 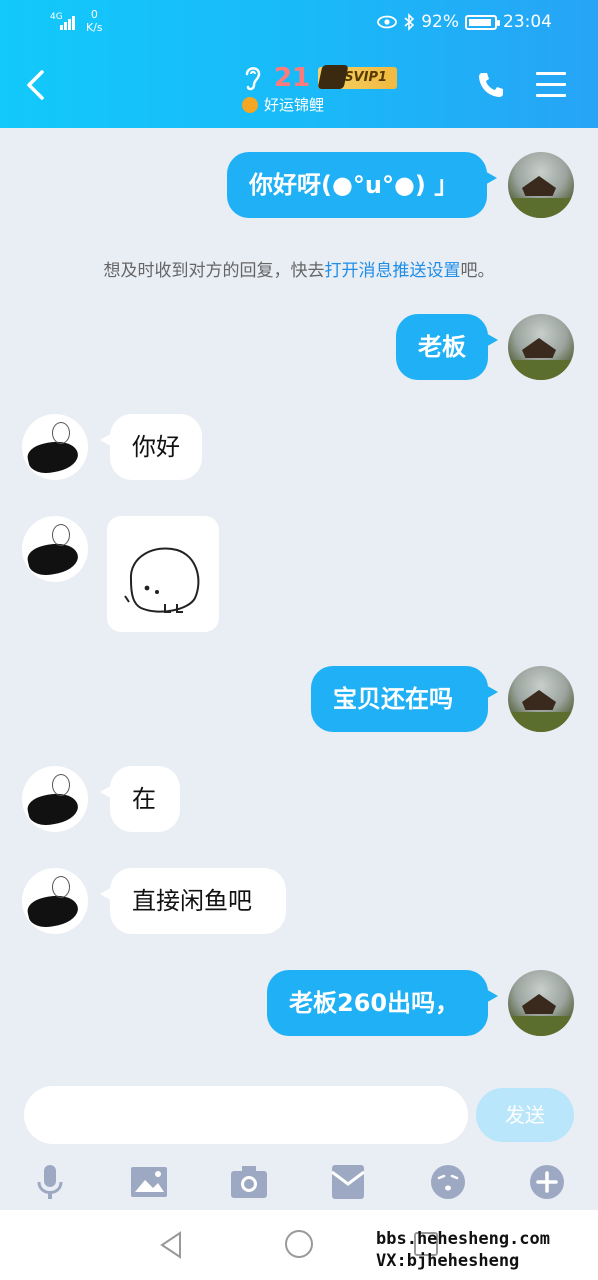 I want to click on send-button: 发送, so click(x=525, y=1115).